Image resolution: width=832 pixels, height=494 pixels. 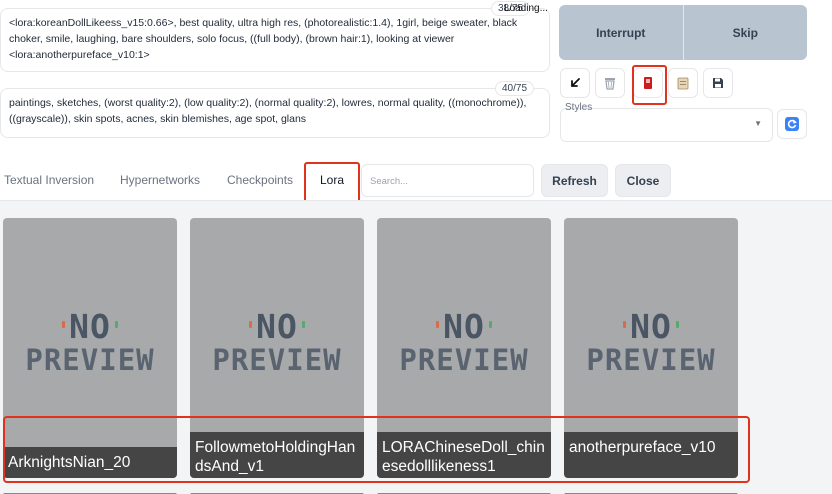 I want to click on refresh-button: Refresh, so click(x=574, y=180).